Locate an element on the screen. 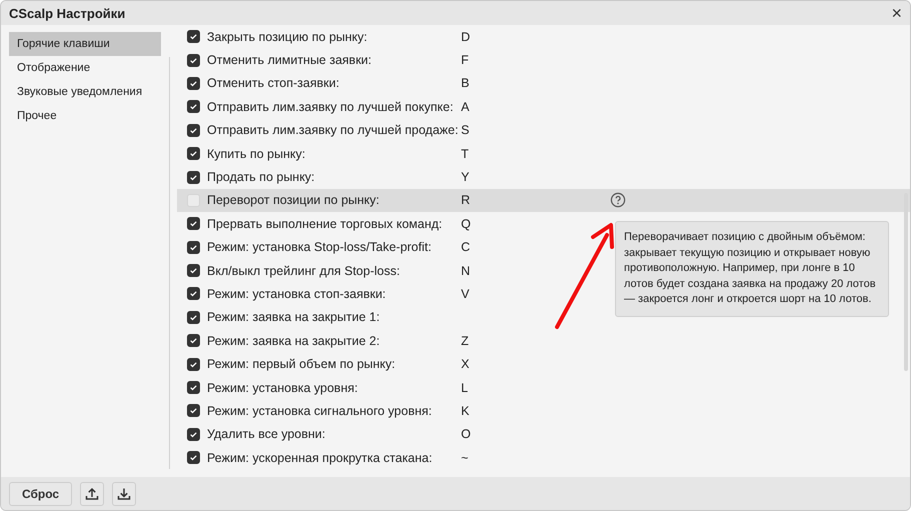 This screenshot has width=911, height=511. hotkey-label: Режим: заявка на закрытие 2: is located at coordinates (294, 341).